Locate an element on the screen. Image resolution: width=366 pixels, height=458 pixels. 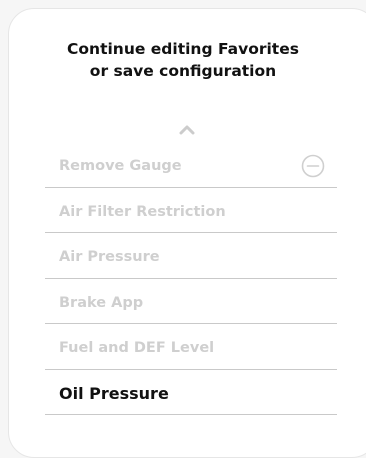
list-item-label: Brake App is located at coordinates (101, 302).